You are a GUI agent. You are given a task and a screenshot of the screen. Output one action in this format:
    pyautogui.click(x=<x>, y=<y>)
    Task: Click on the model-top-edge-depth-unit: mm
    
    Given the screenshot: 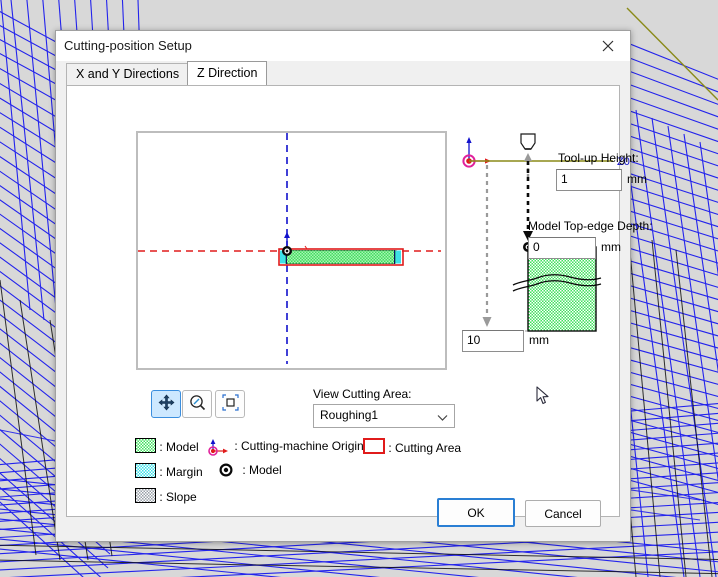 What is the action you would take?
    pyautogui.click(x=611, y=247)
    